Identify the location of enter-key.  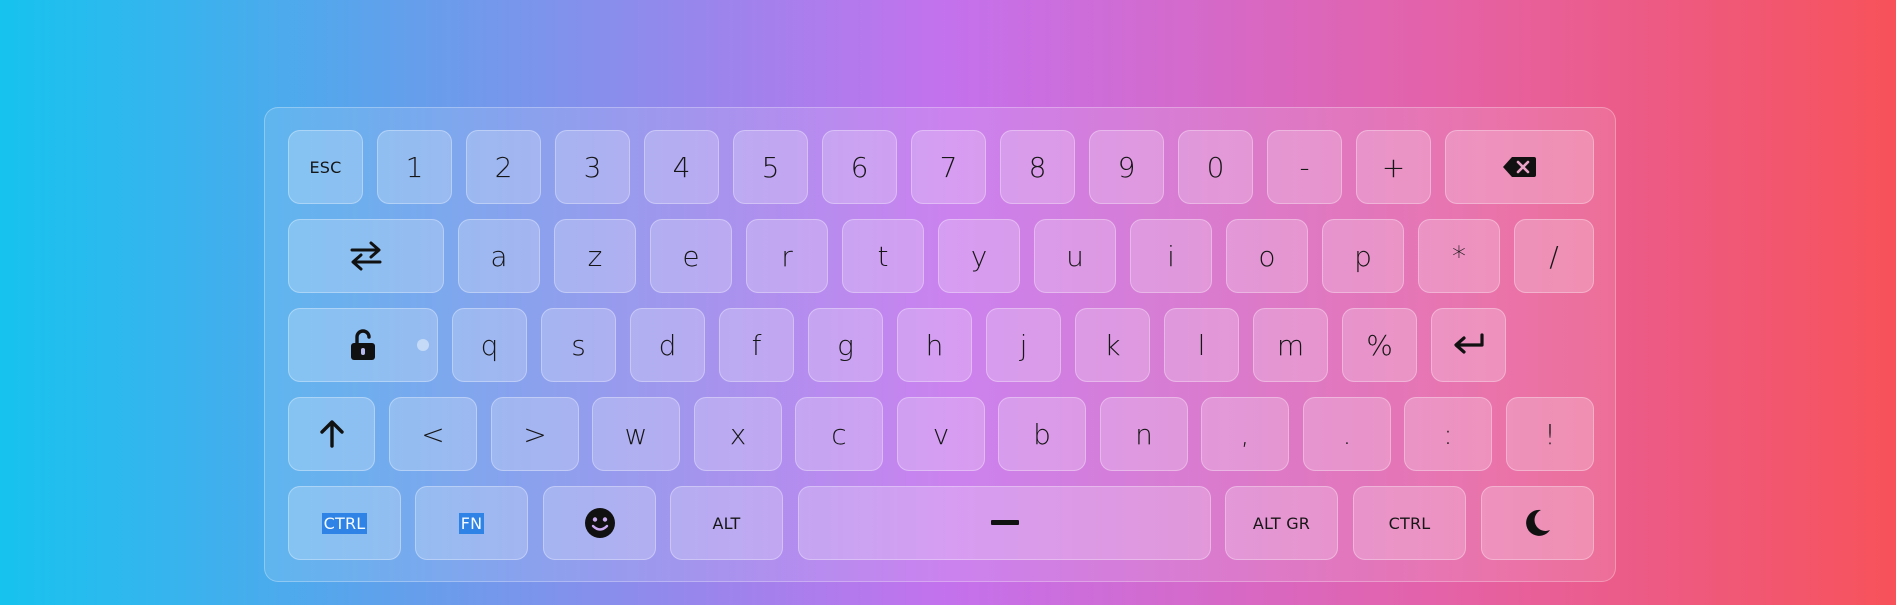
(1468, 345).